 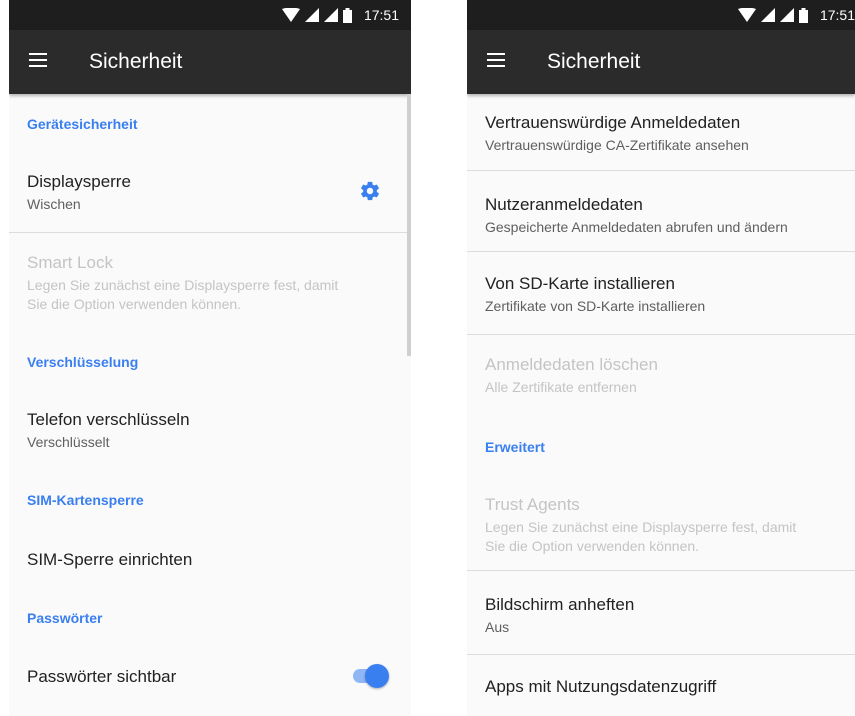 What do you see at coordinates (83, 362) in the screenshot?
I see `category-encryption: Verschlüsselung` at bounding box center [83, 362].